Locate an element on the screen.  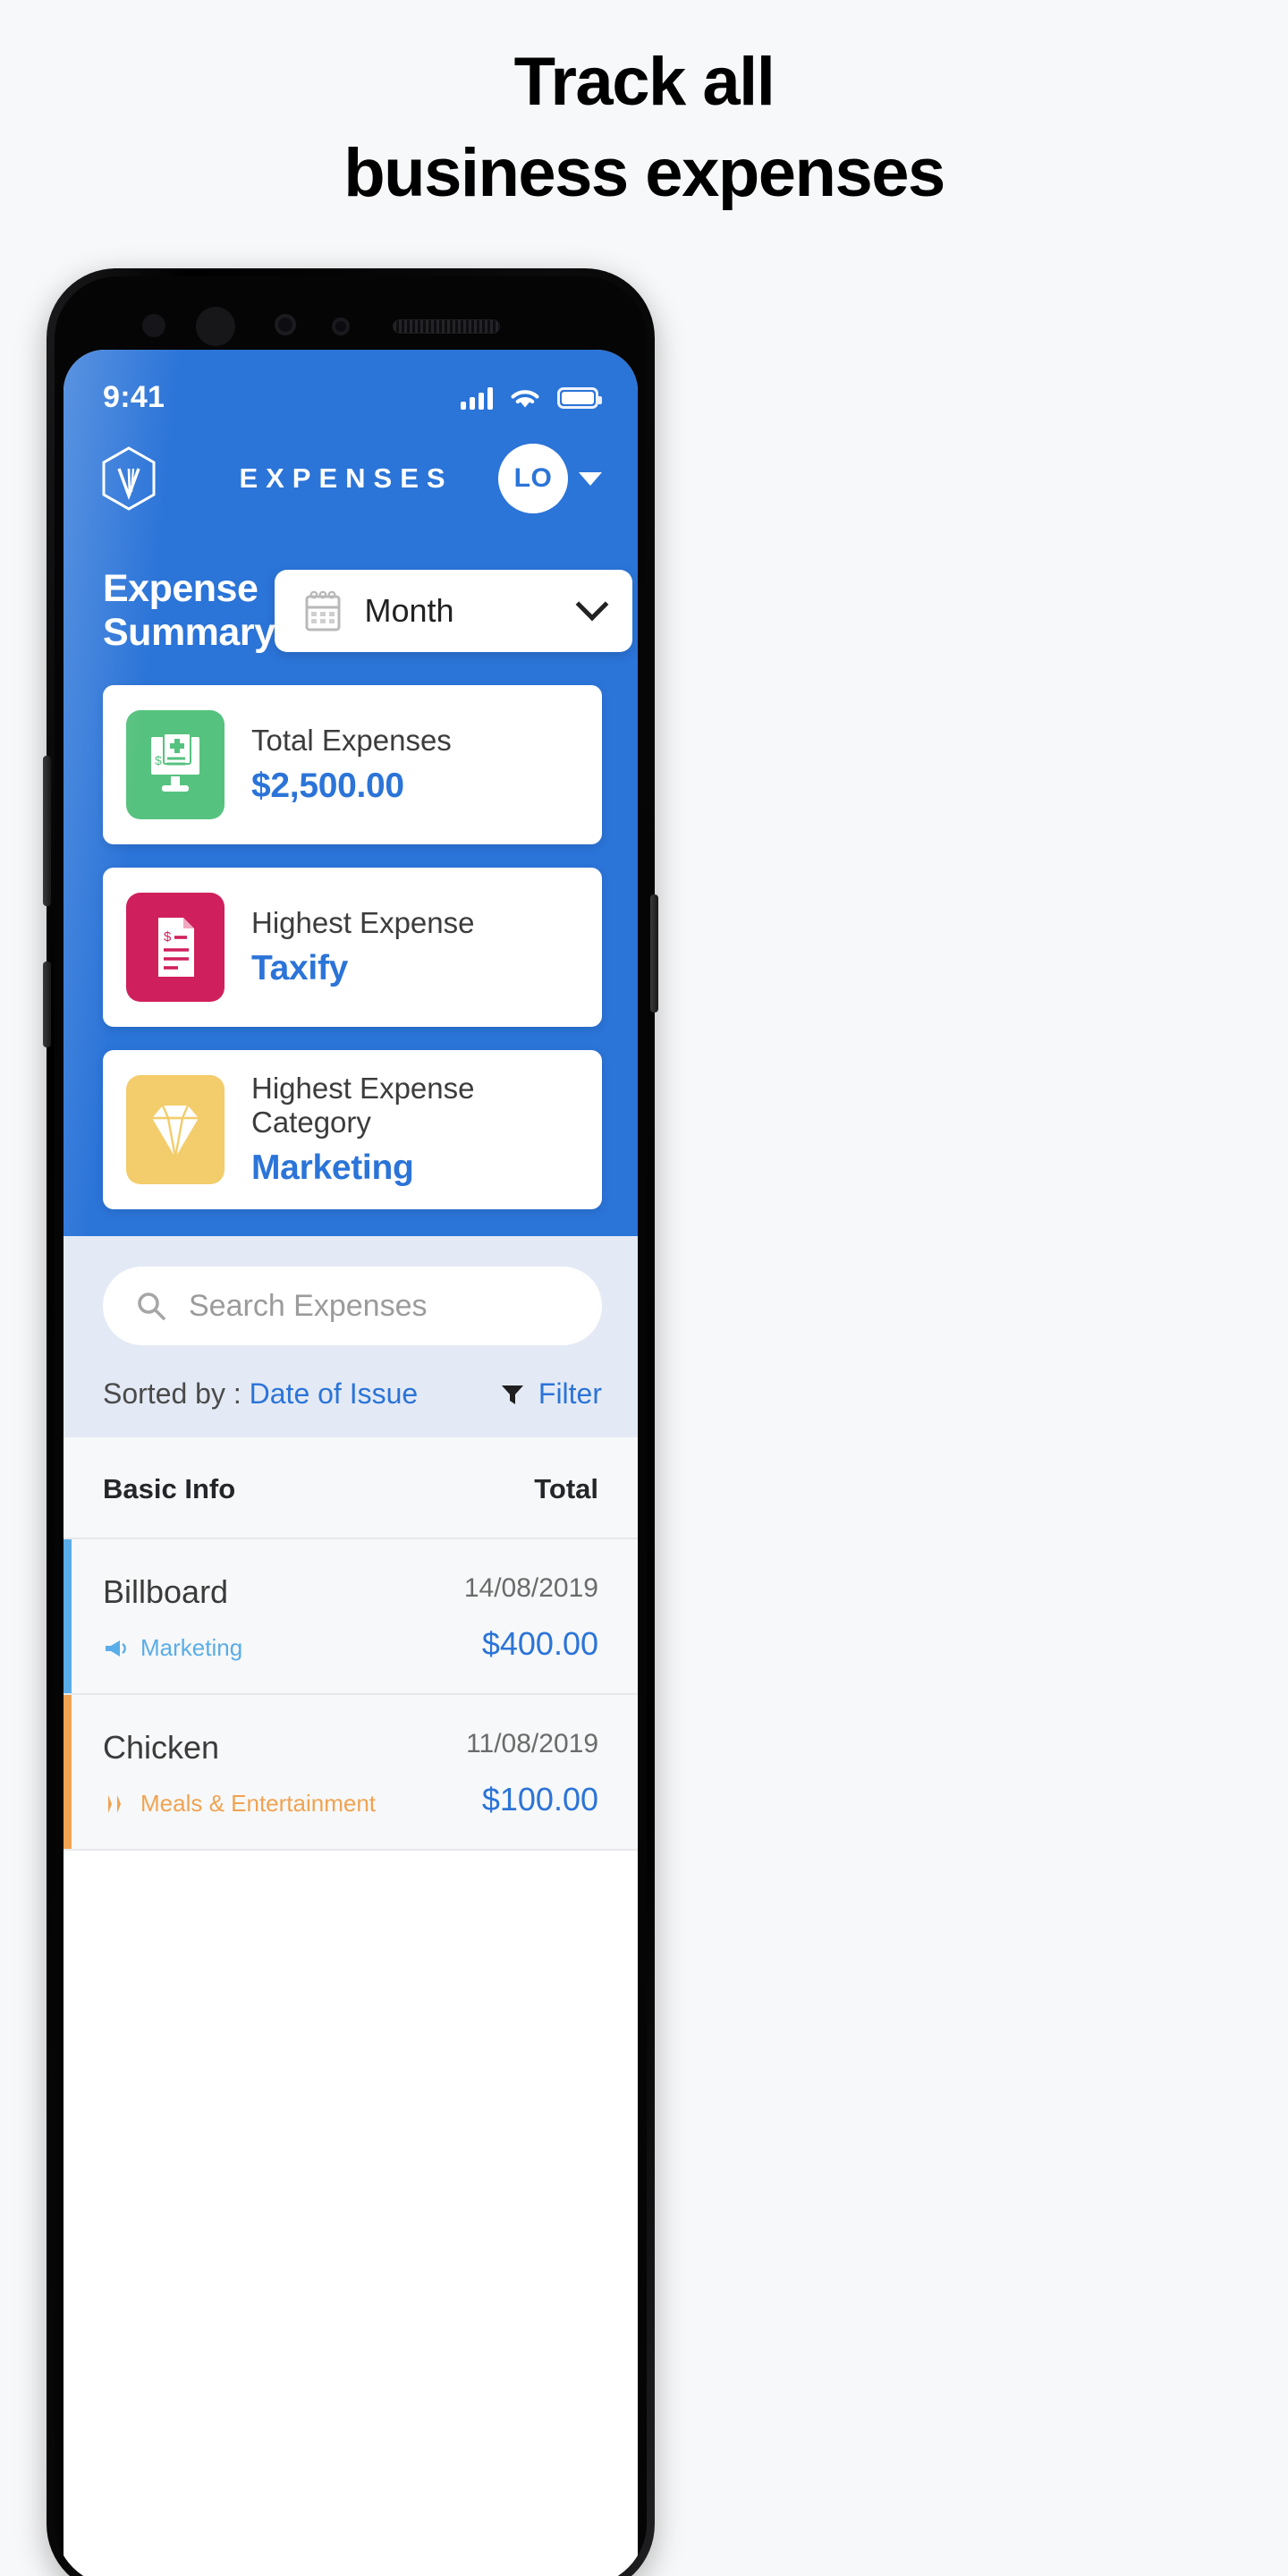
diamond-icon is located at coordinates (175, 1129).